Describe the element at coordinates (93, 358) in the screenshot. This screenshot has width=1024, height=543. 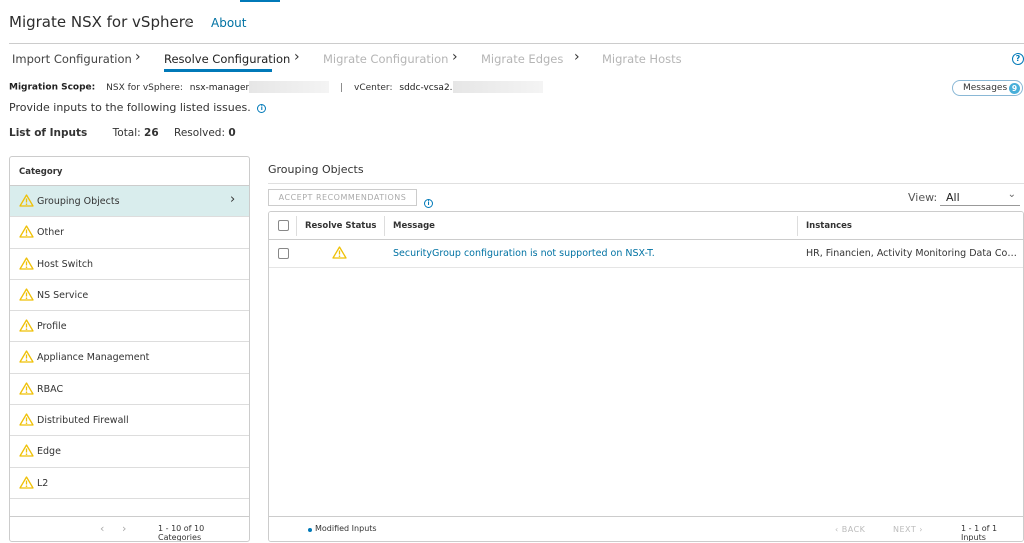
I see `category-item-label: Appliance Management` at that location.